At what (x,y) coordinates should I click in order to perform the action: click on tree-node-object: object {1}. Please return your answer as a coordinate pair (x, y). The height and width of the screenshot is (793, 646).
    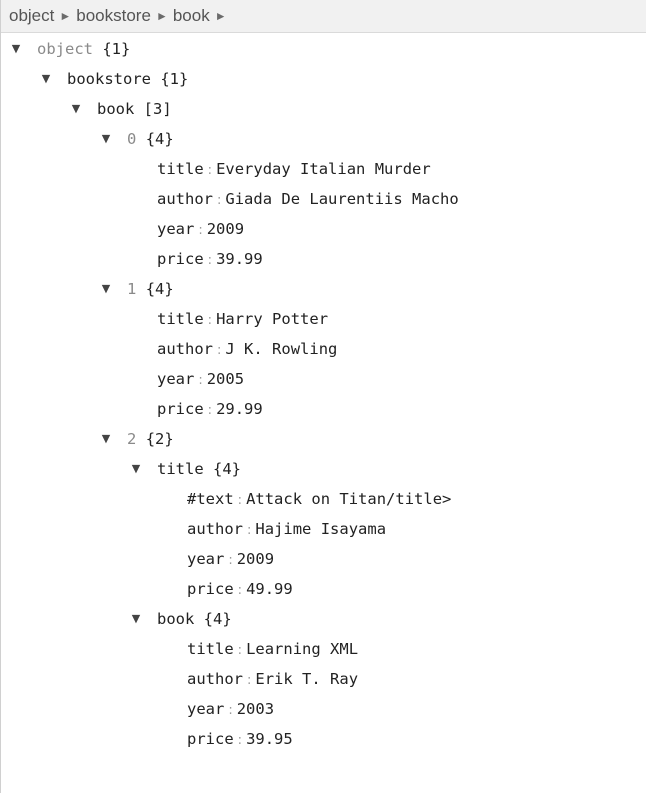
    Looking at the image, I should click on (83, 49).